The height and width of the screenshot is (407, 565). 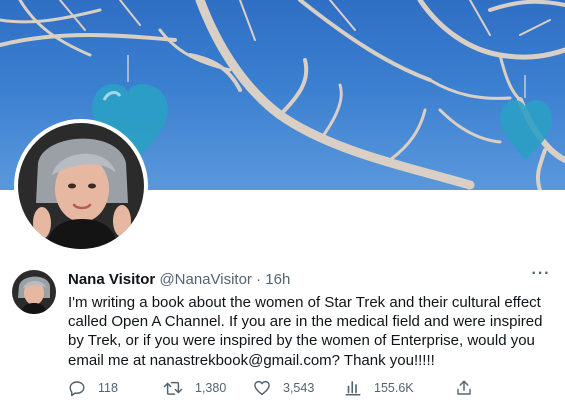 What do you see at coordinates (111, 279) in the screenshot?
I see `author-display-name: Nana Visitor` at bounding box center [111, 279].